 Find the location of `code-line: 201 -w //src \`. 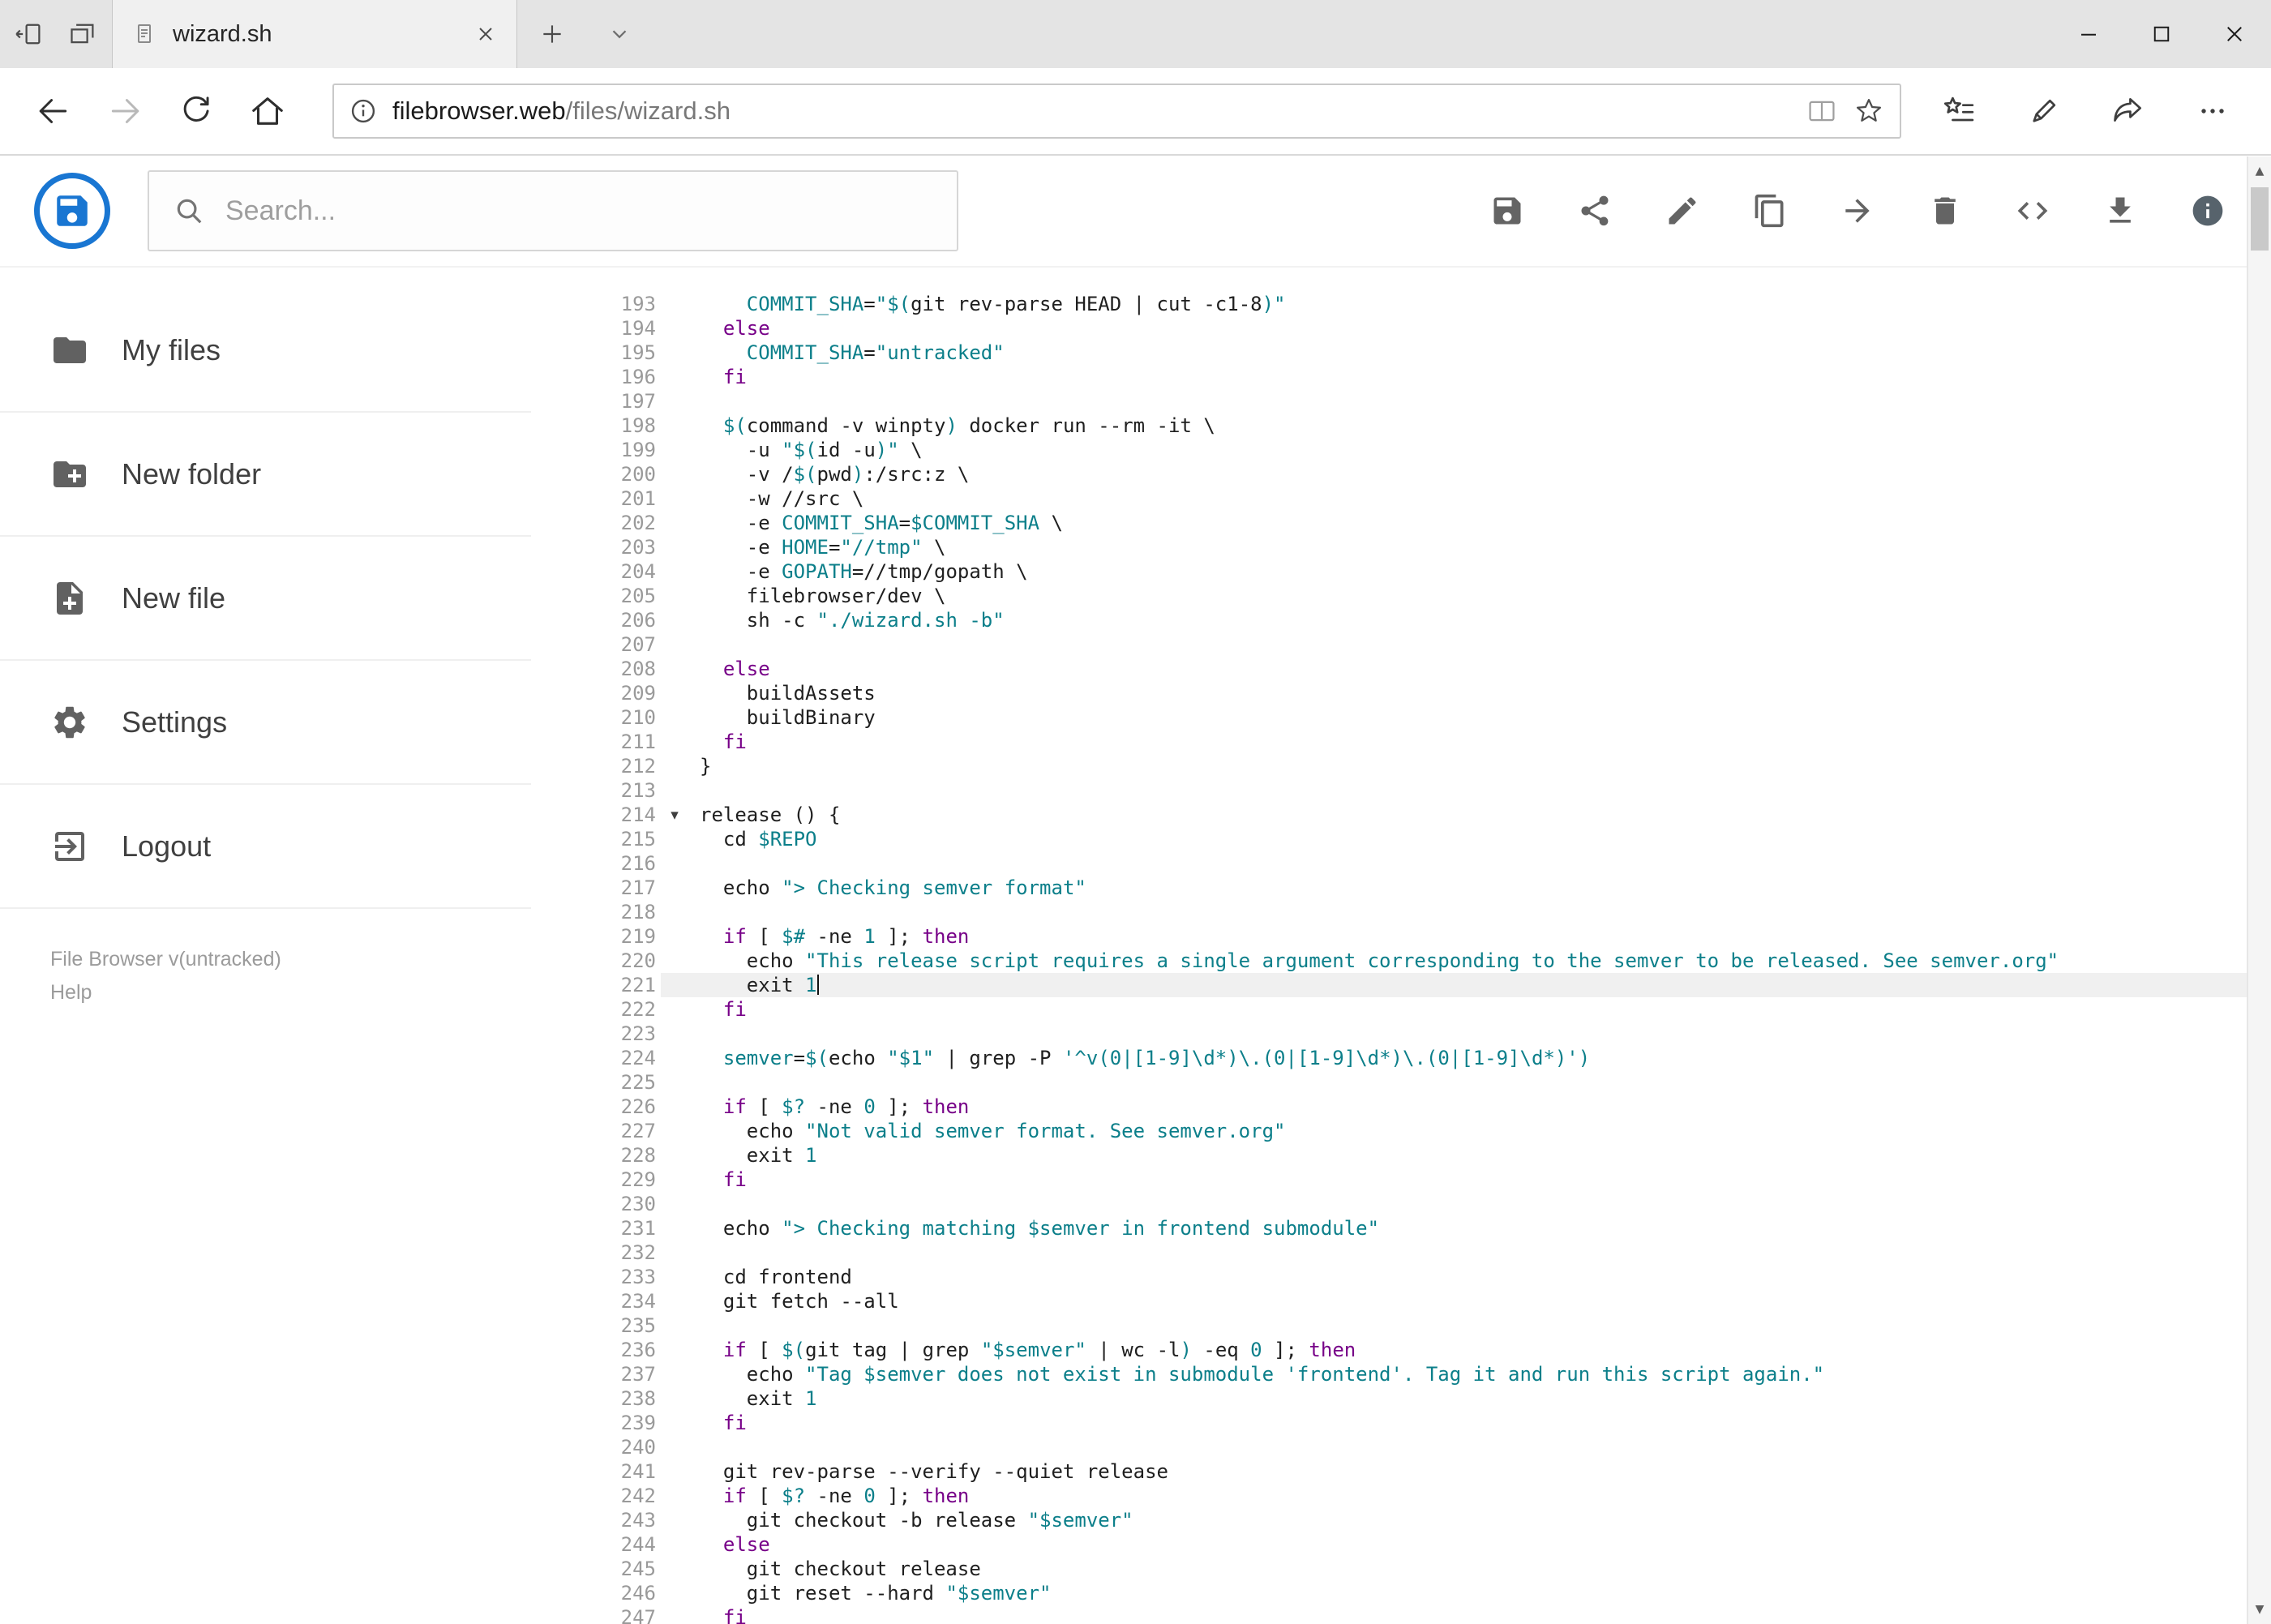

code-line: 201 -w //src \ is located at coordinates (1401, 499).